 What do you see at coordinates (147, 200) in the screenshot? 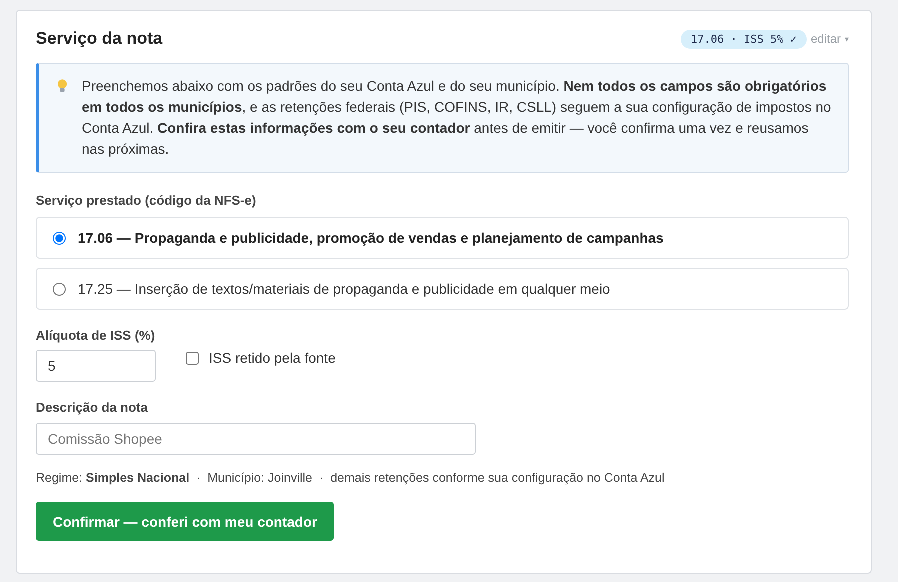
I see `field-label: Serviço prestado (código da NFS-e)` at bounding box center [147, 200].